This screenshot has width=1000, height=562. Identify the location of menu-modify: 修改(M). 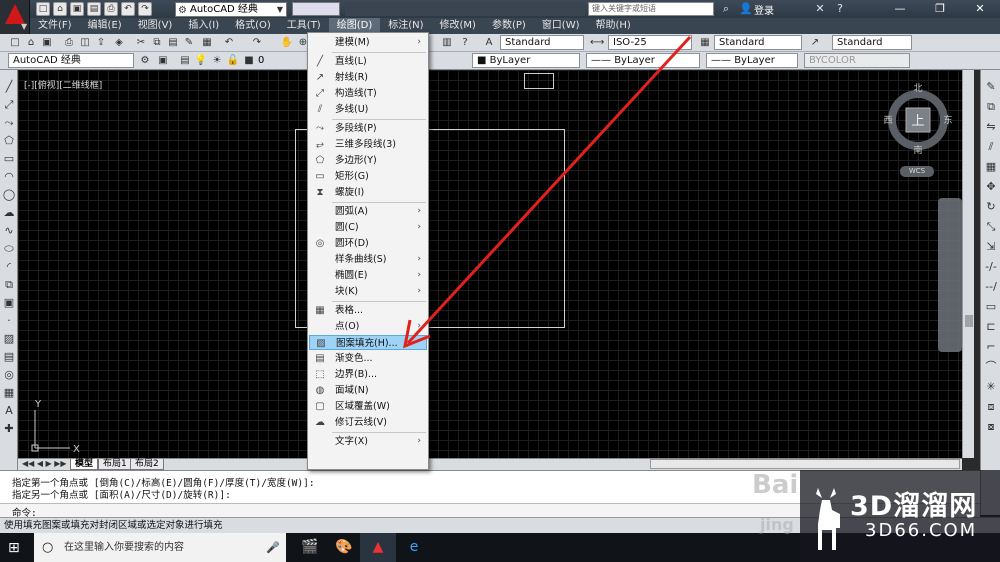
(458, 26).